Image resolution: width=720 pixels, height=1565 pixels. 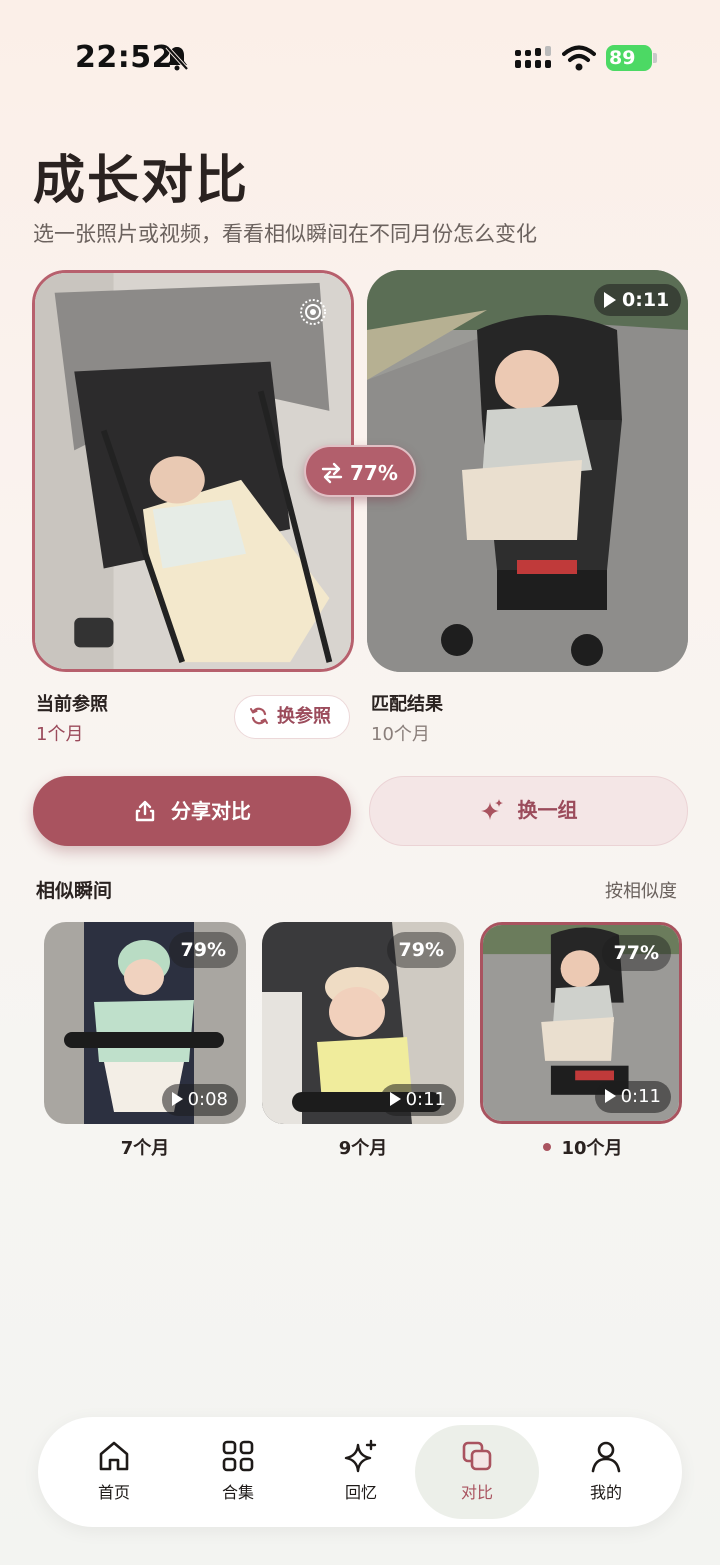 I want to click on live-photo-icon, so click(x=313, y=312).